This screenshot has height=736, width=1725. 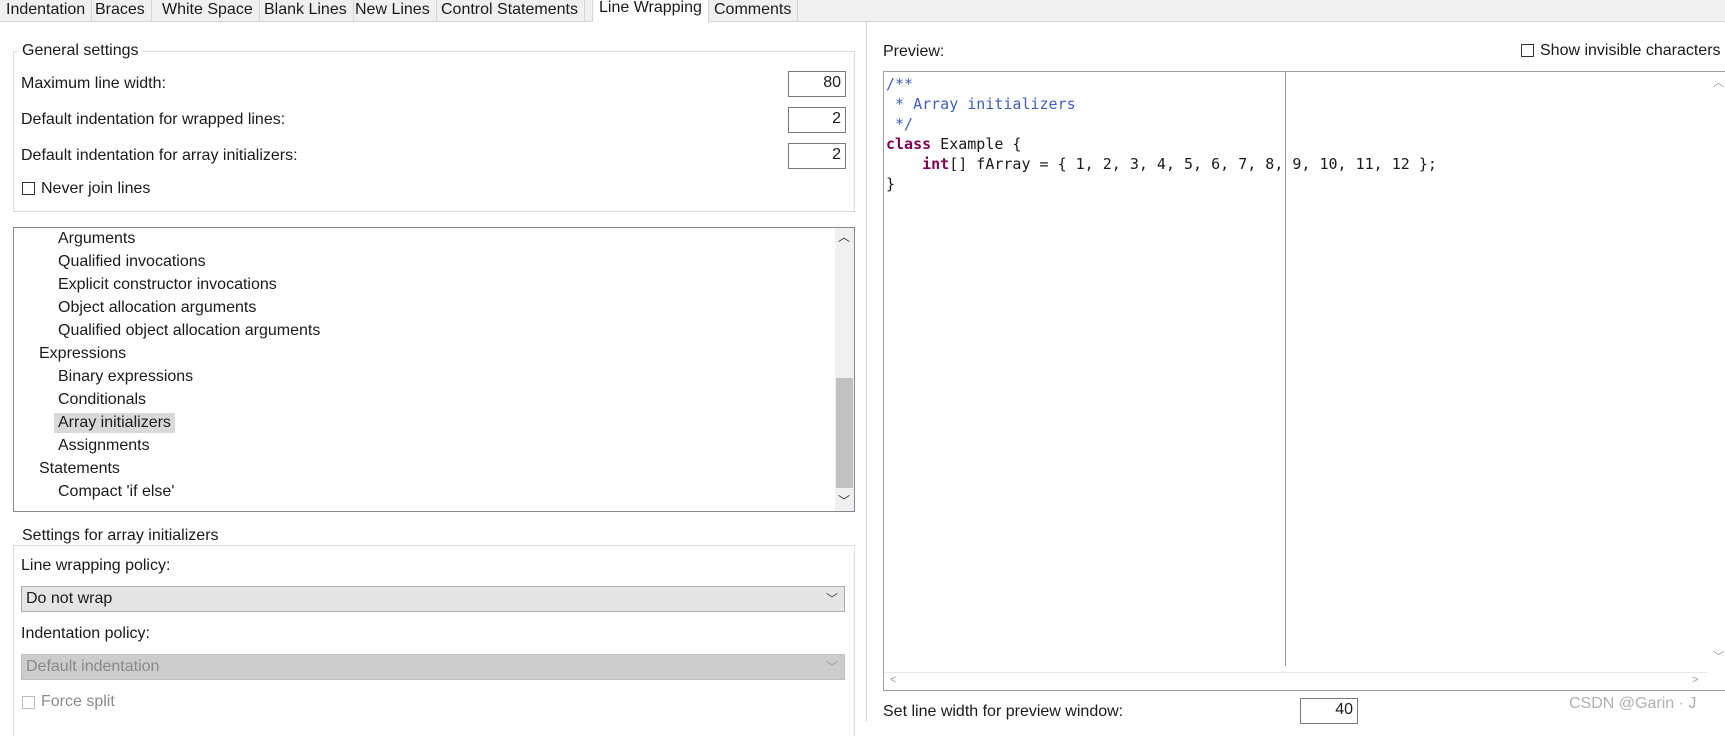 I want to click on code-comment: * Array initializers, so click(x=981, y=104).